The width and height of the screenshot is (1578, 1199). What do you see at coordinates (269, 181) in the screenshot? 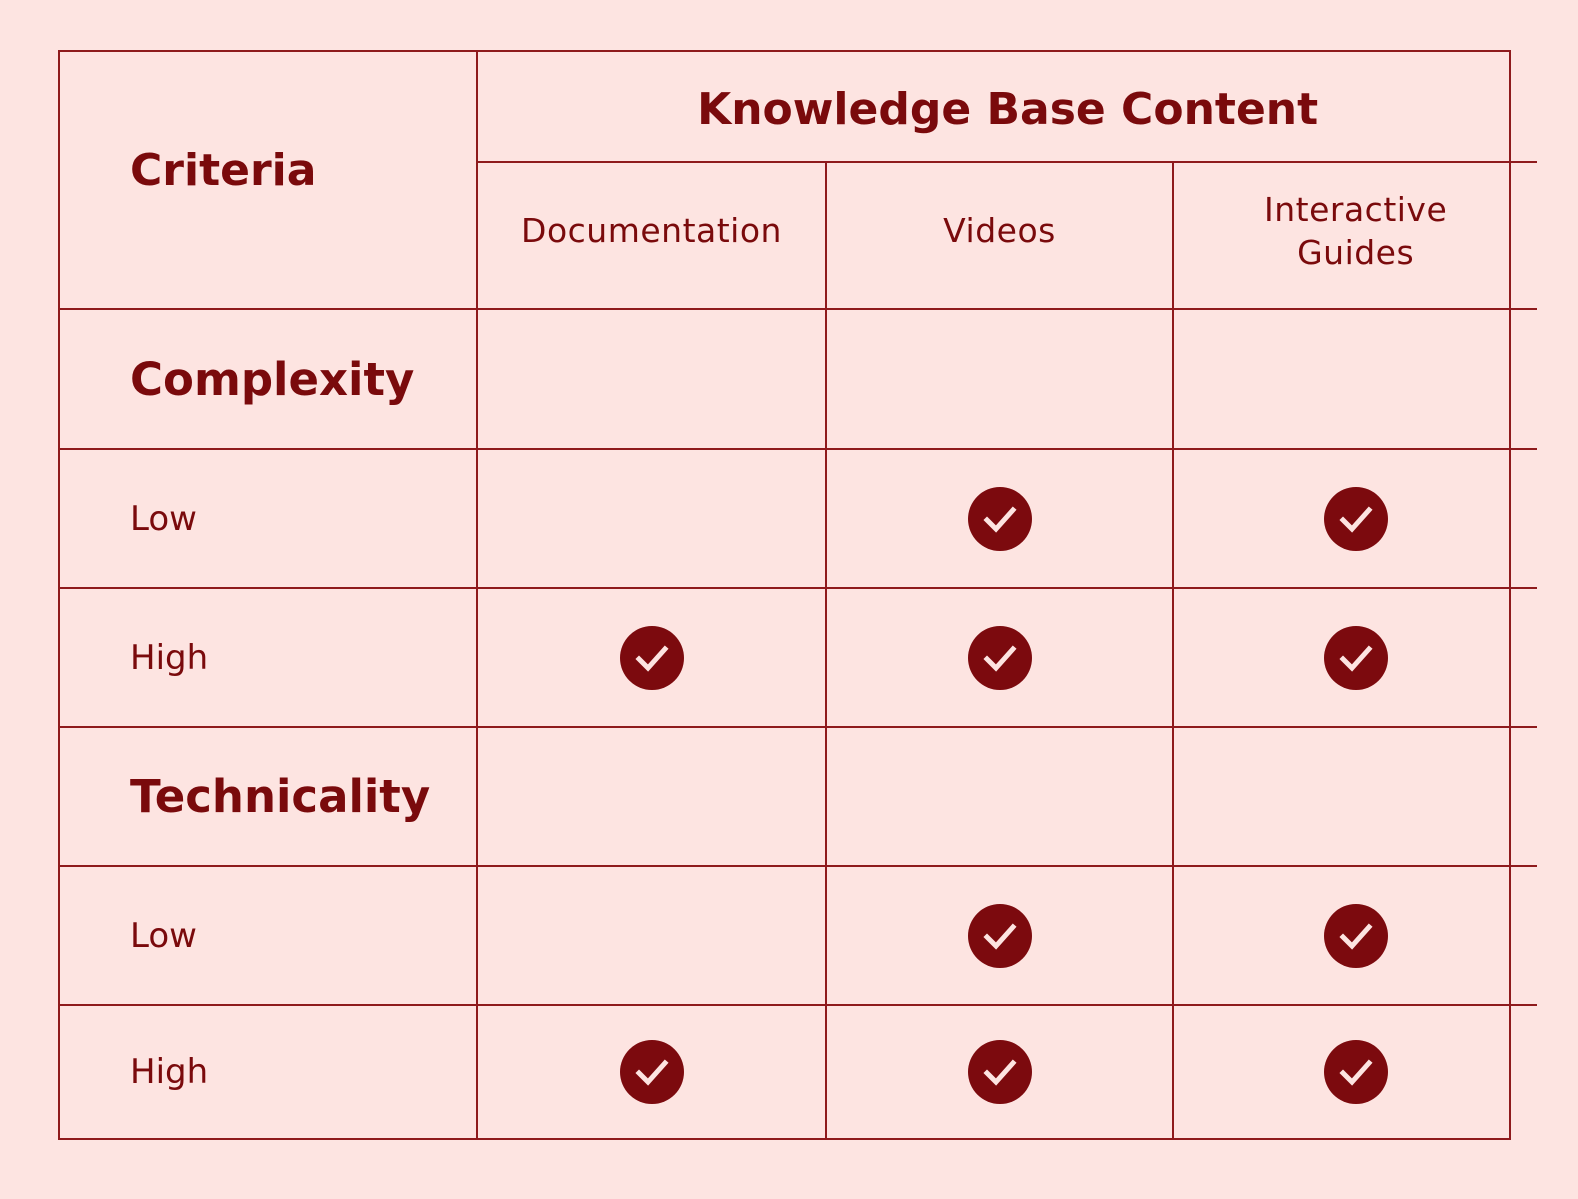
I see `criteria-header: Criteria` at bounding box center [269, 181].